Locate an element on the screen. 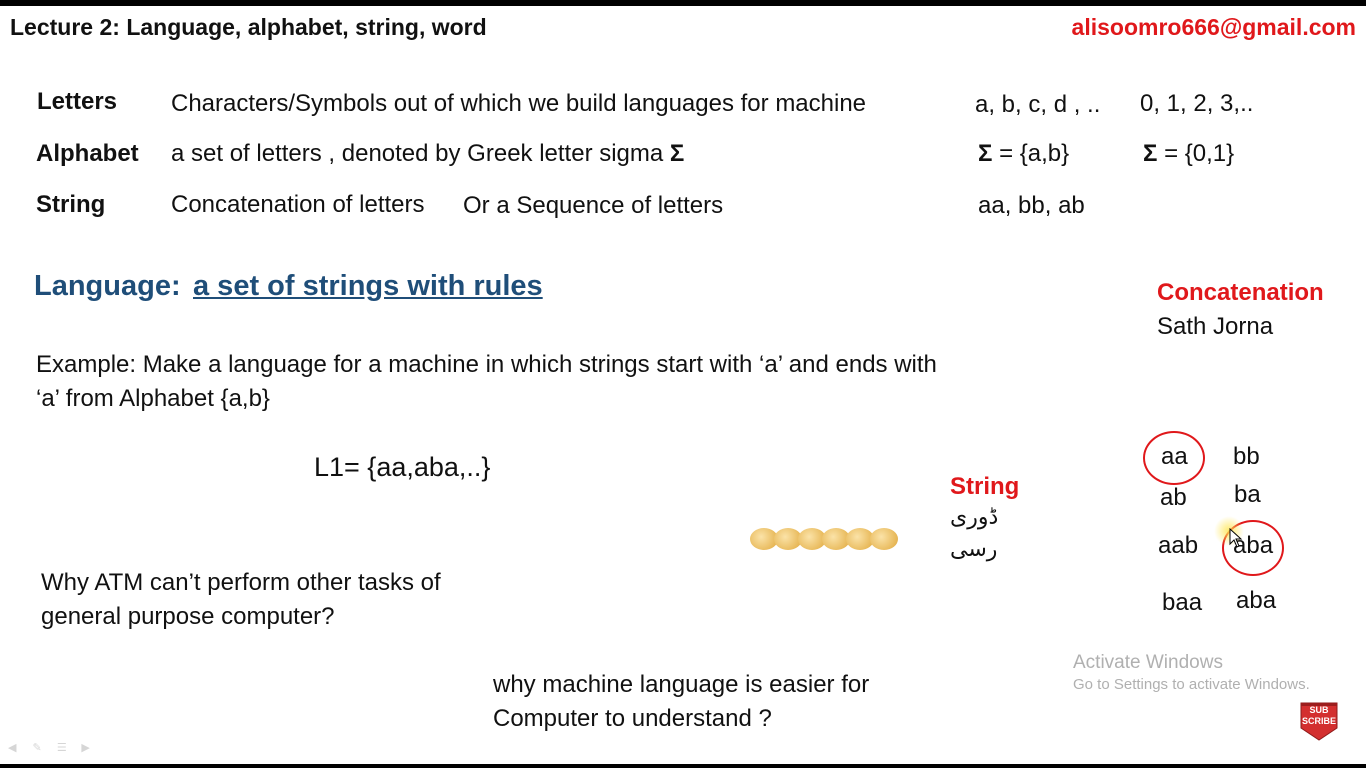  term-alphabet: Alphabet is located at coordinates (87, 153).